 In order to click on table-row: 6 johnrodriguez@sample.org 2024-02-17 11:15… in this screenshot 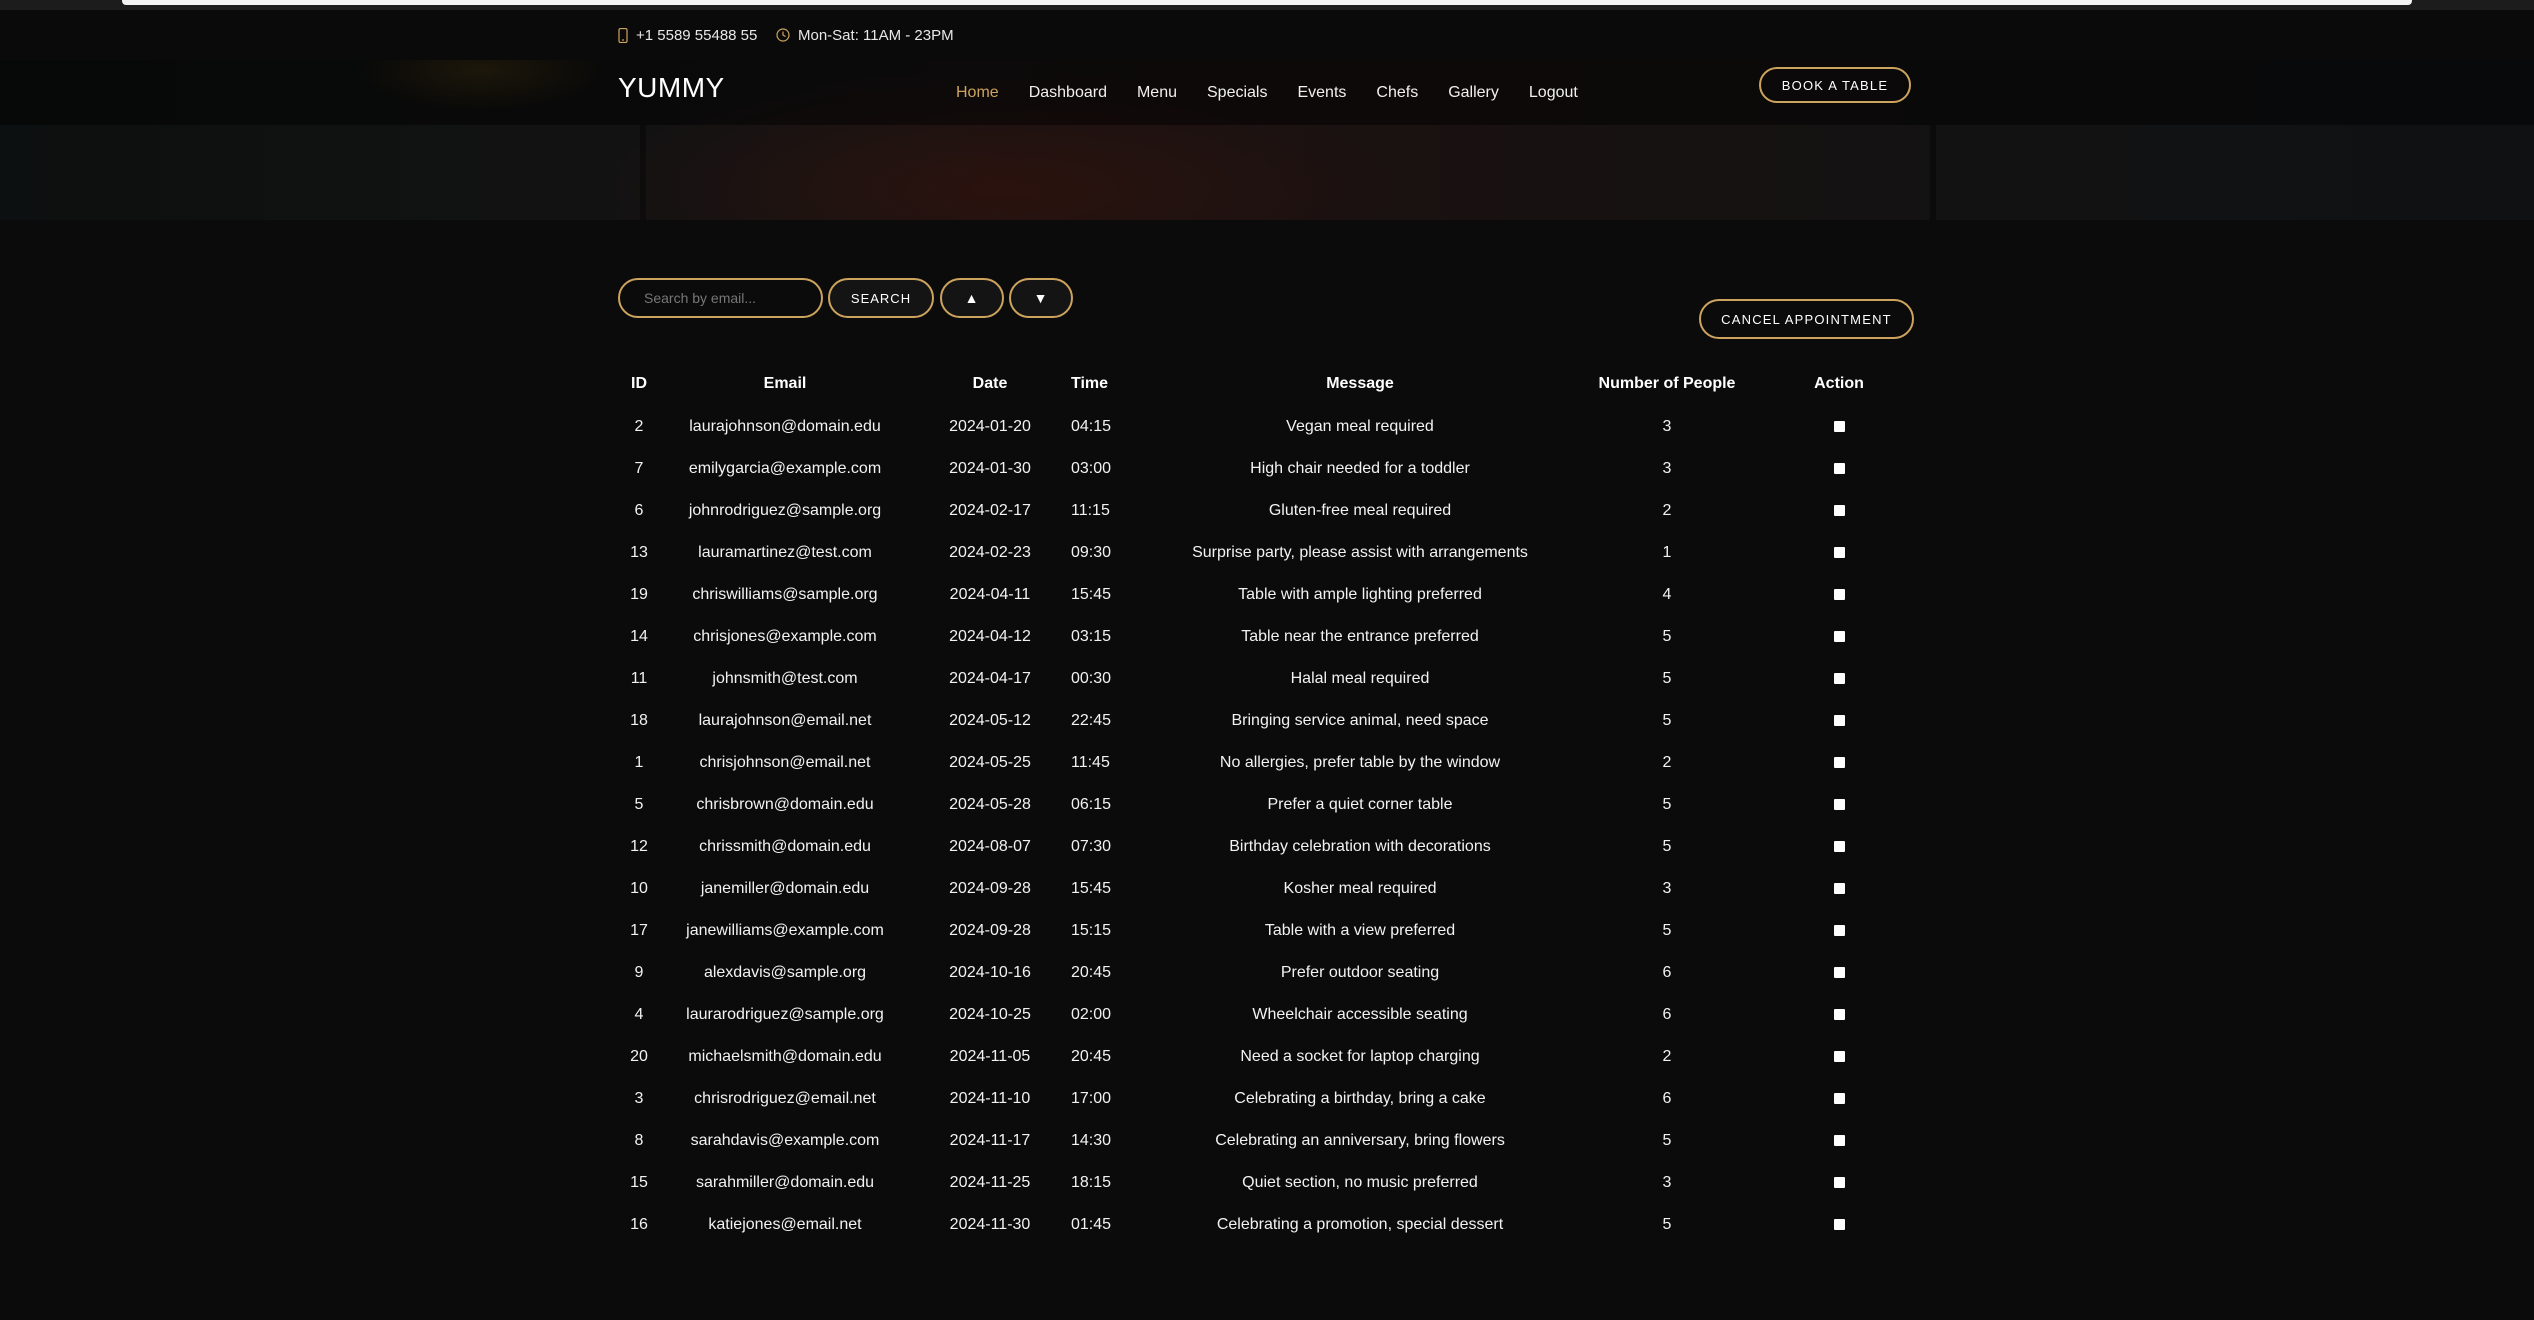, I will do `click(1266, 511)`.